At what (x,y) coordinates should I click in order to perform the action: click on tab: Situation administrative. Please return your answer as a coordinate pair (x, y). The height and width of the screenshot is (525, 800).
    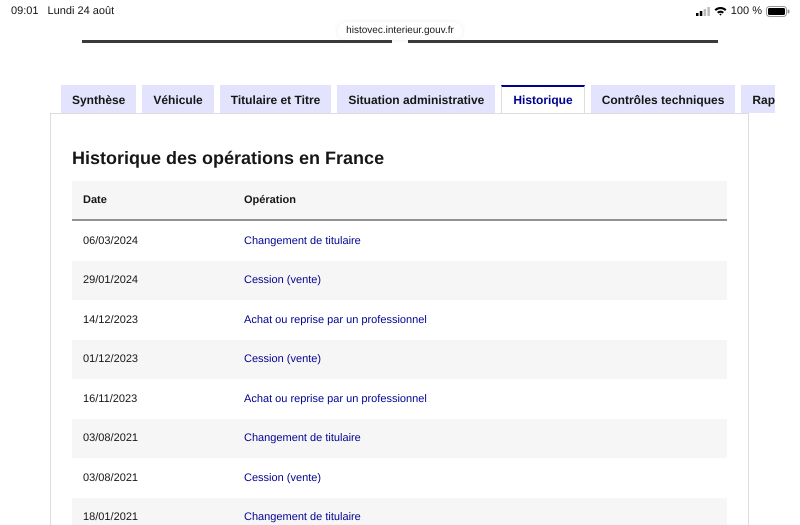
    Looking at the image, I should click on (416, 99).